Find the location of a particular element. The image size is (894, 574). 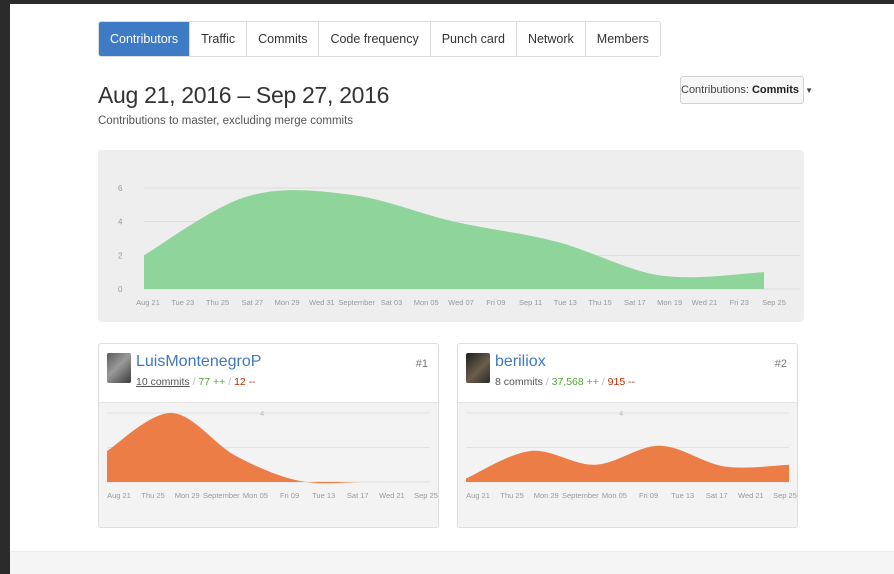

x-tick-label: Thu 15 is located at coordinates (599, 302).